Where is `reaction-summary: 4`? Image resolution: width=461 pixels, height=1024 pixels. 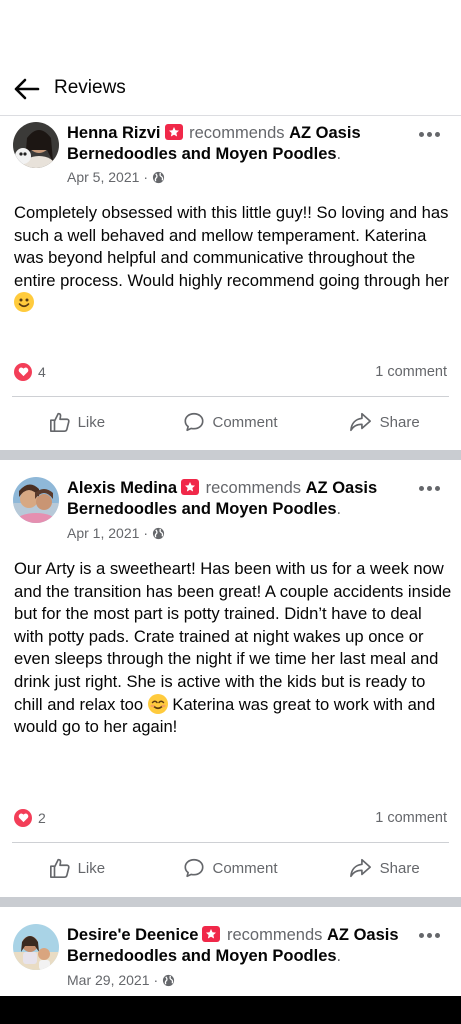
reaction-summary: 4 is located at coordinates (30, 372).